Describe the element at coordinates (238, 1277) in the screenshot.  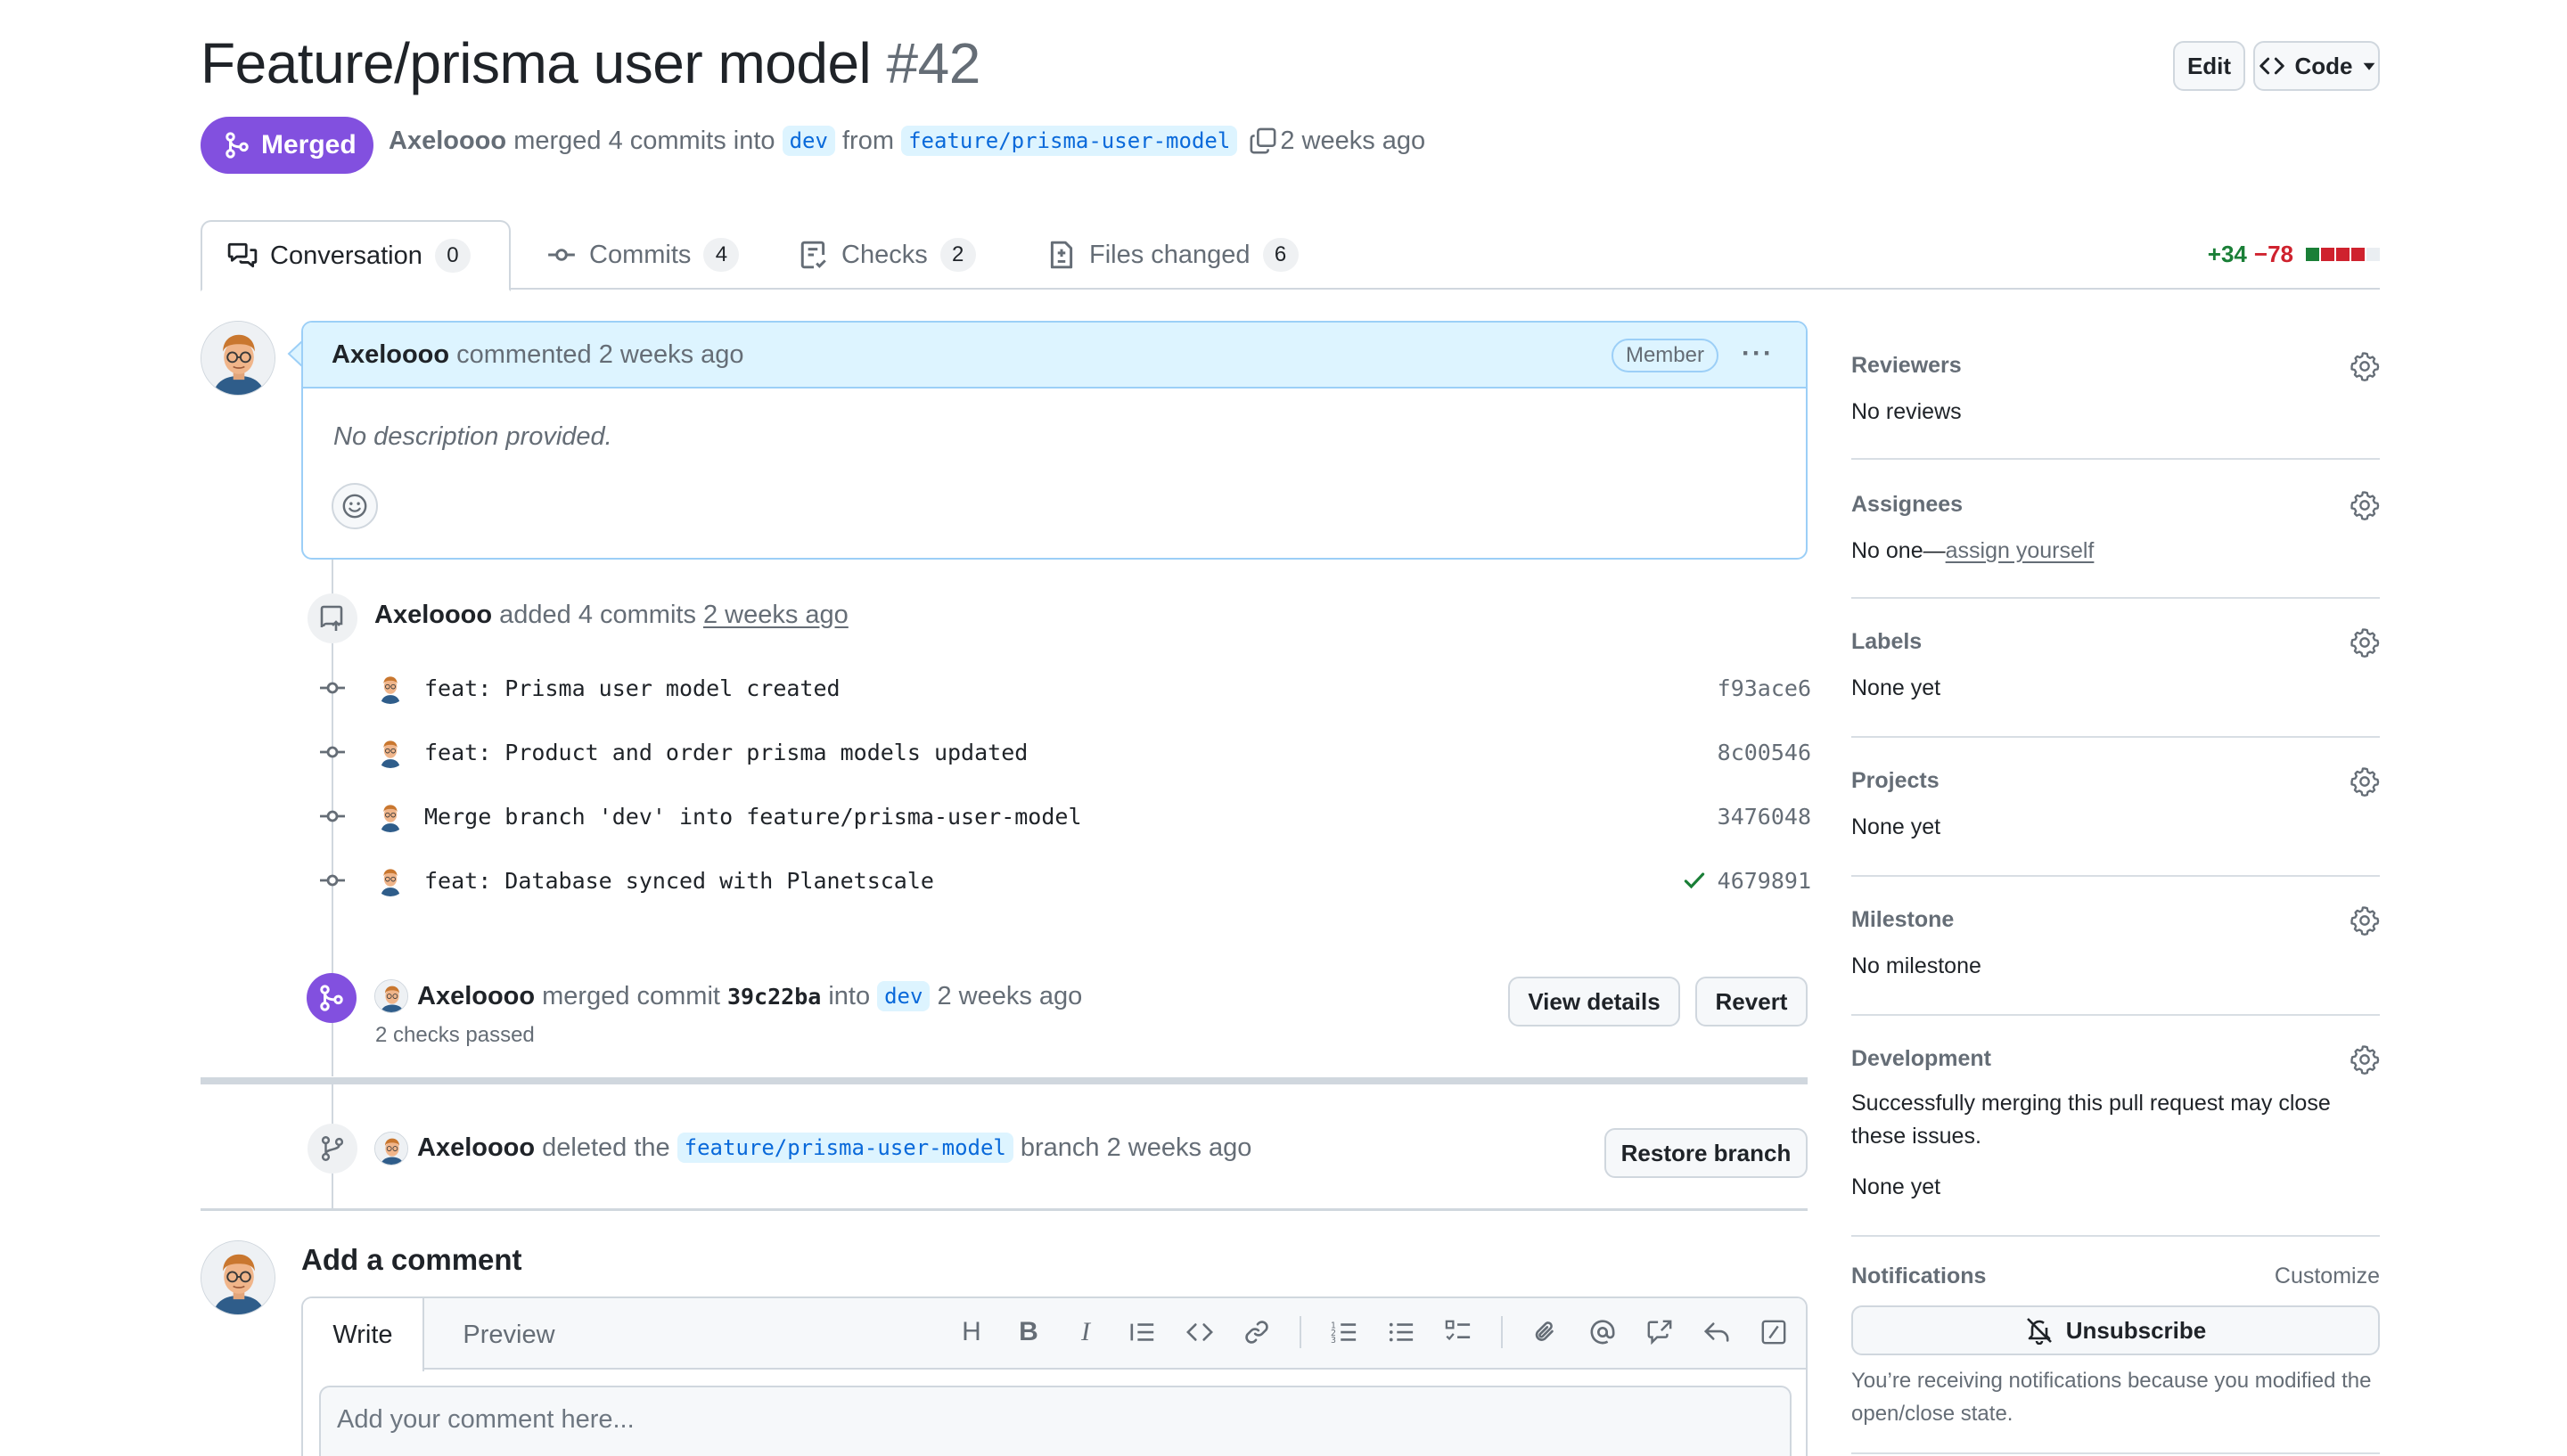
I see `current-user-avatar` at that location.